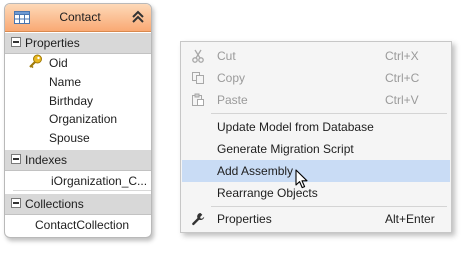  I want to click on section-label: Properties, so click(52, 43).